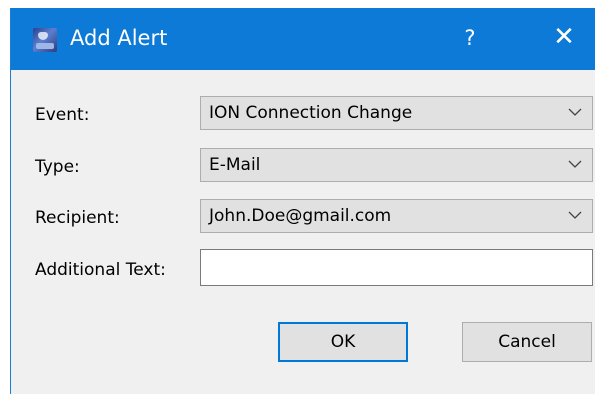  What do you see at coordinates (300, 216) in the screenshot?
I see `recipient-dropdown-value: John.Doe@gmail.com` at bounding box center [300, 216].